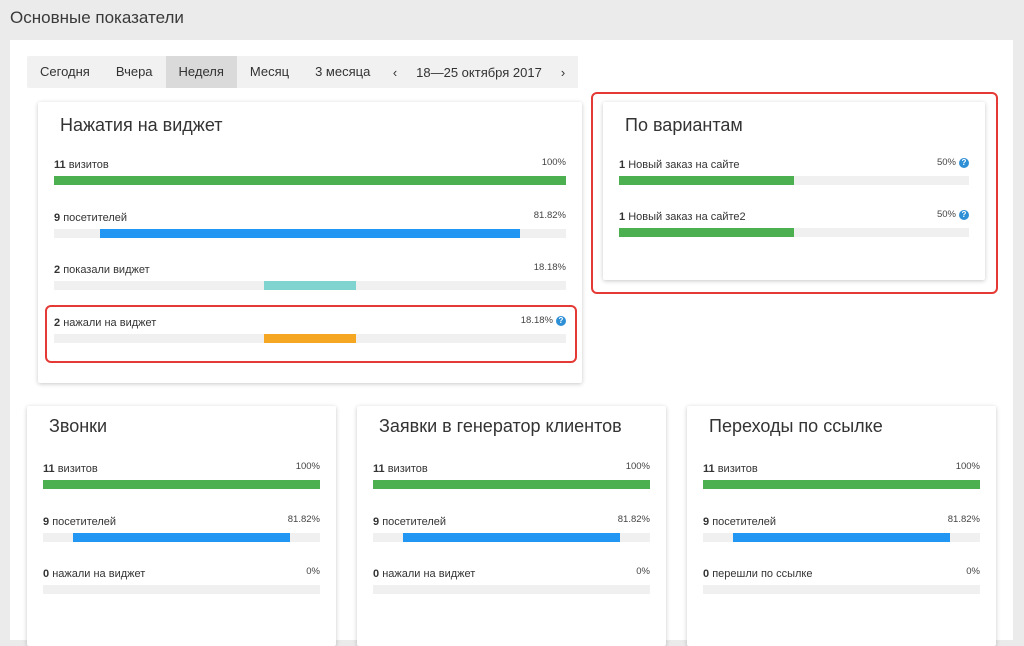 This screenshot has width=1024, height=646. I want to click on date-range-picker: ‹ 18—25 октября 2017 ›, so click(479, 72).